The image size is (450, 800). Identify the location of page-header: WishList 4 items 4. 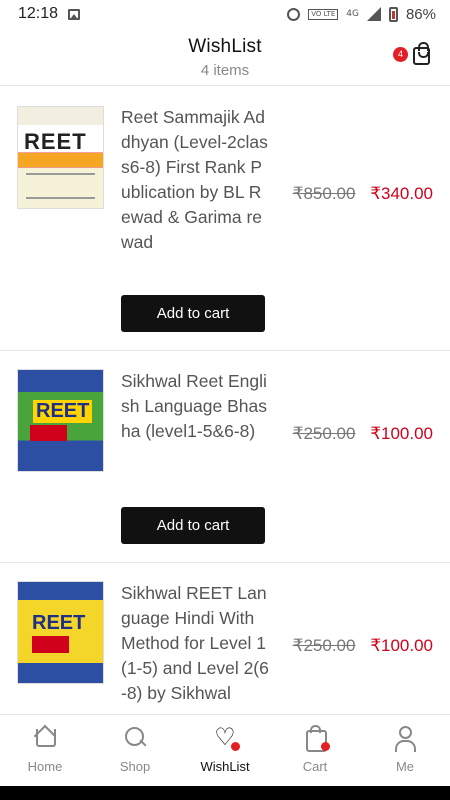
(225, 57).